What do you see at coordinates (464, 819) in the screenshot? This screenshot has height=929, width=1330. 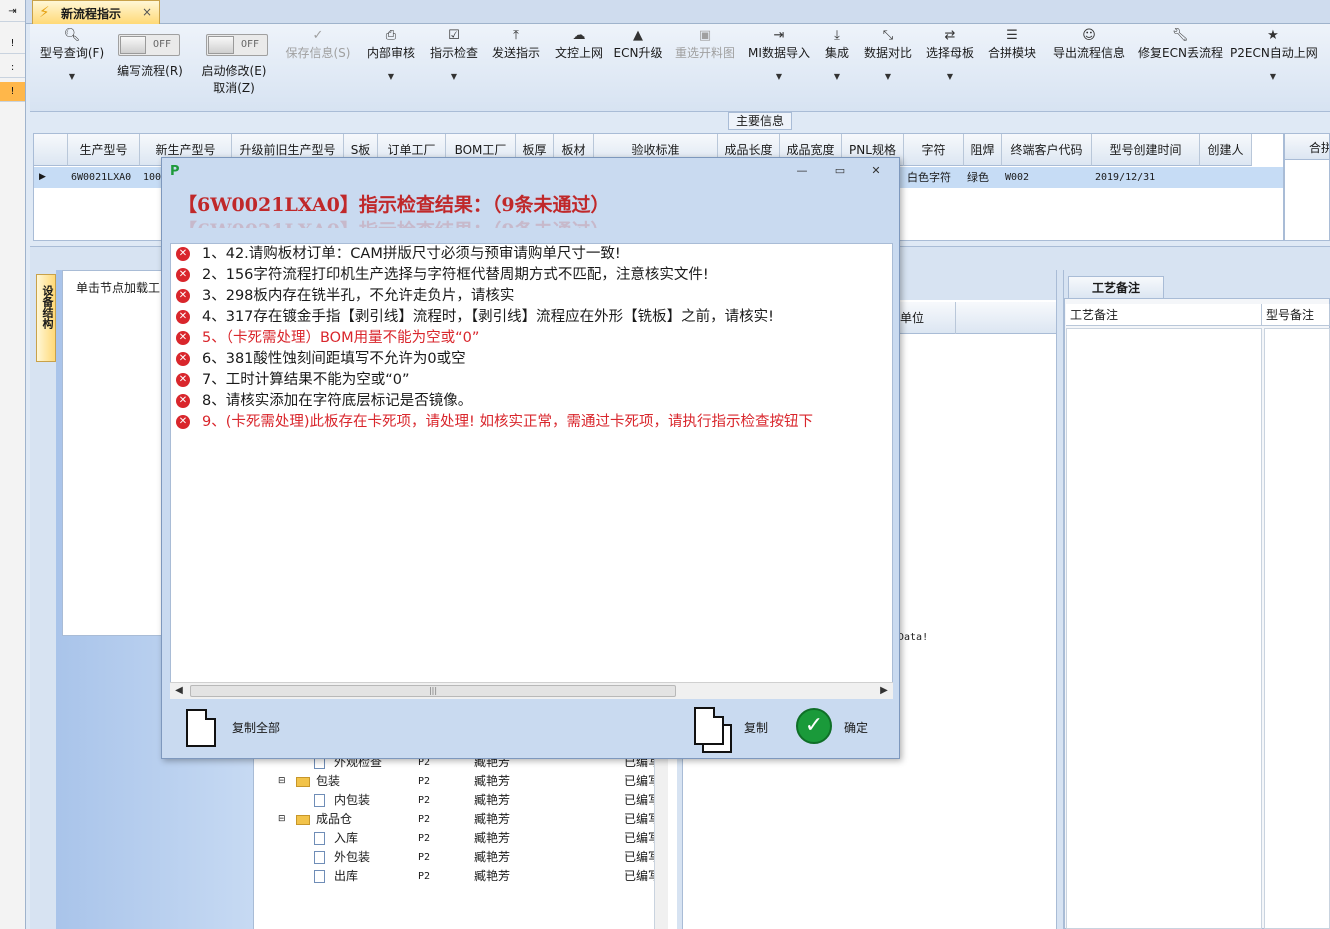 I see `tree-row: ⊟ 成品仓 P2 臧艳芳 已编写` at bounding box center [464, 819].